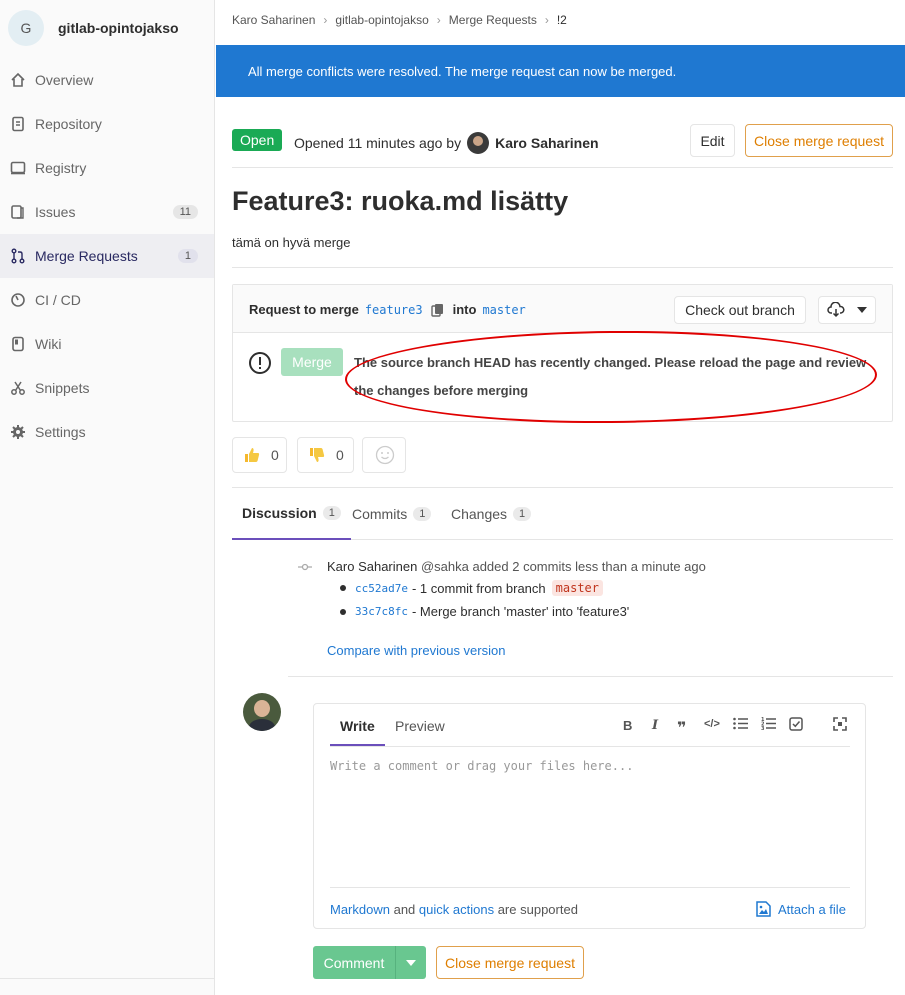 Image resolution: width=905 pixels, height=995 pixels. I want to click on breadcrumb-item-user: Karo Saharinen, so click(273, 20).